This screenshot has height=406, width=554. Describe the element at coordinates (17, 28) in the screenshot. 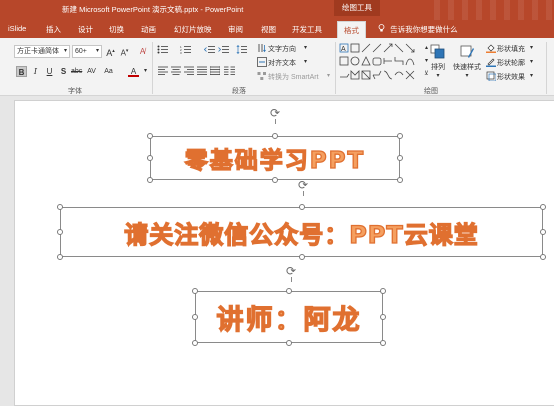

I see `tab-islide: iSlide` at that location.